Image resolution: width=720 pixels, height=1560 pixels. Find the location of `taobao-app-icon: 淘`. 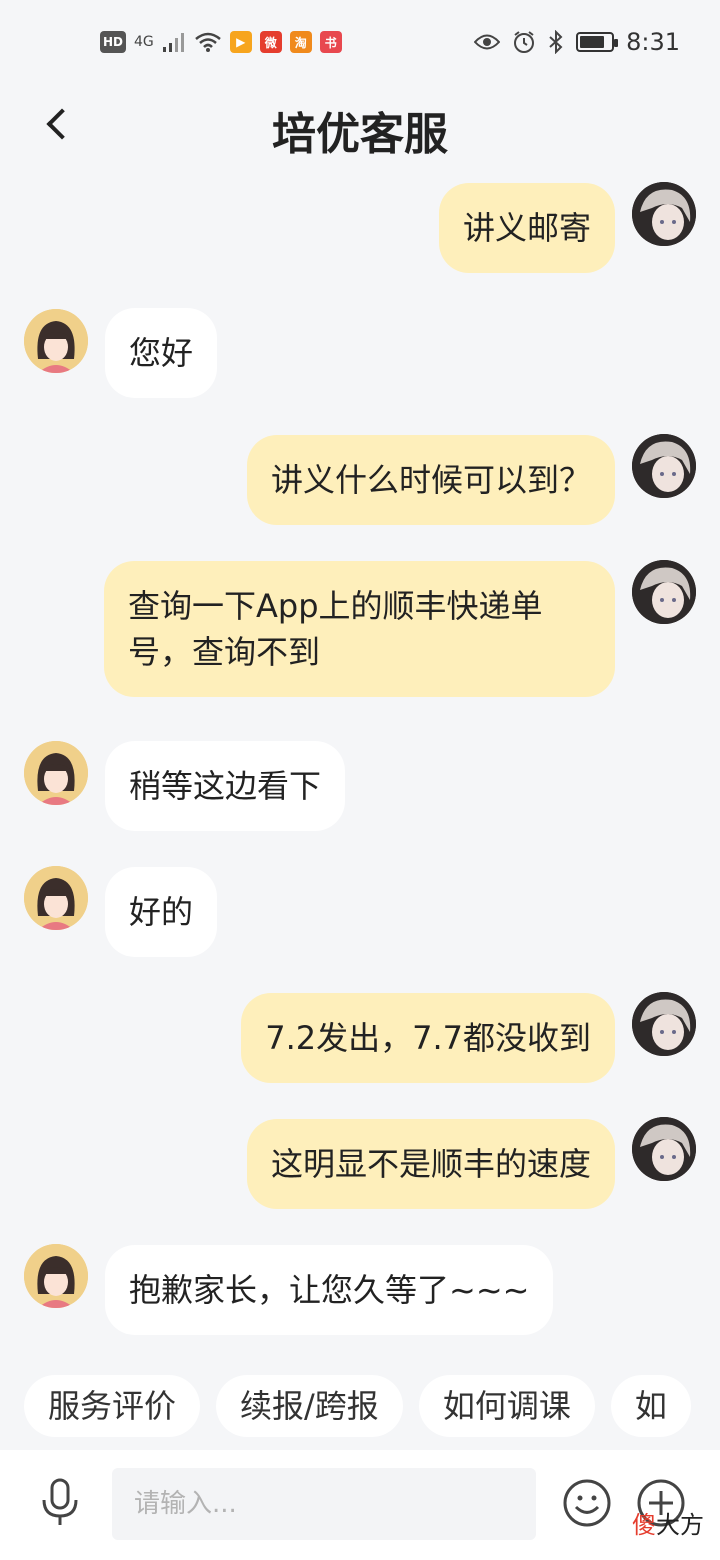

taobao-app-icon: 淘 is located at coordinates (300, 42).